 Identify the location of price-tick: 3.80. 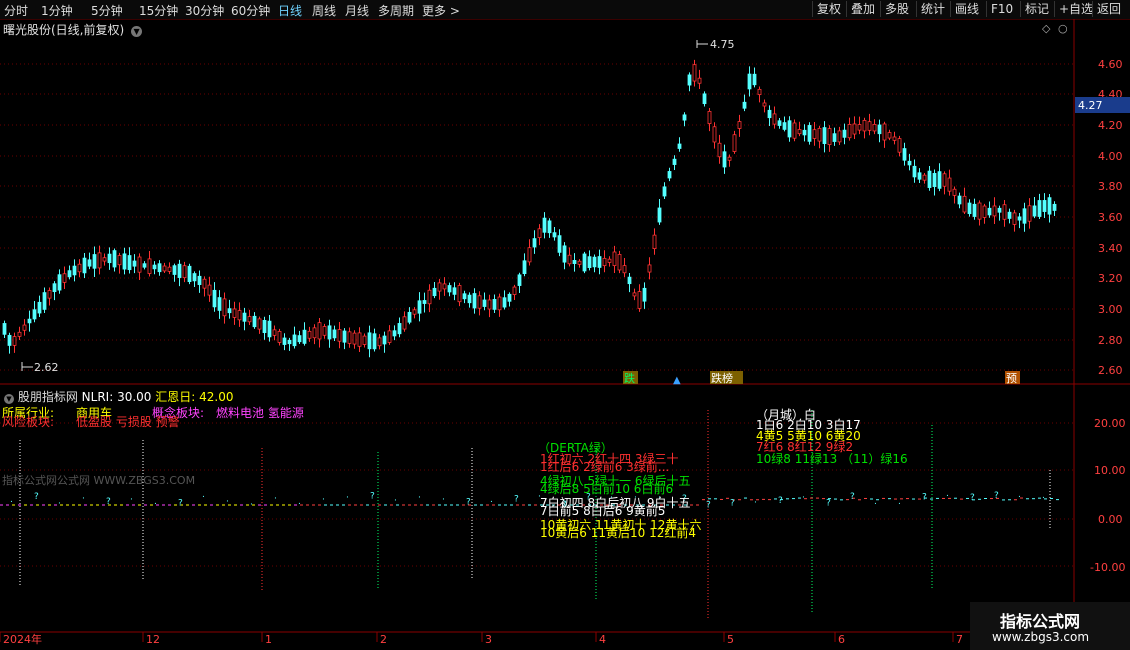
(1110, 186).